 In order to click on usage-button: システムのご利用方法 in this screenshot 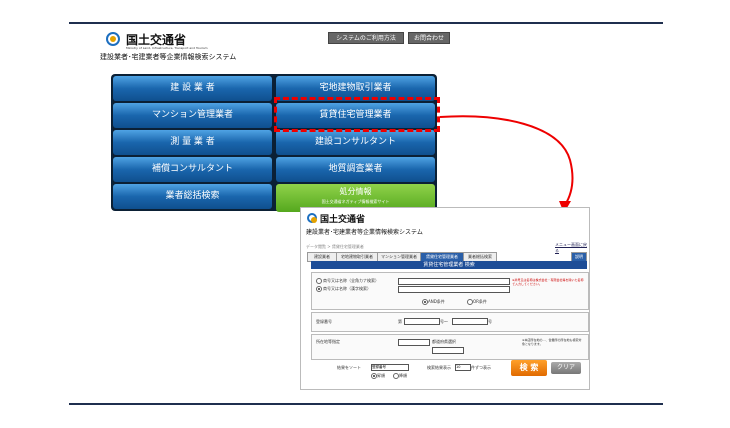, I will do `click(366, 38)`.